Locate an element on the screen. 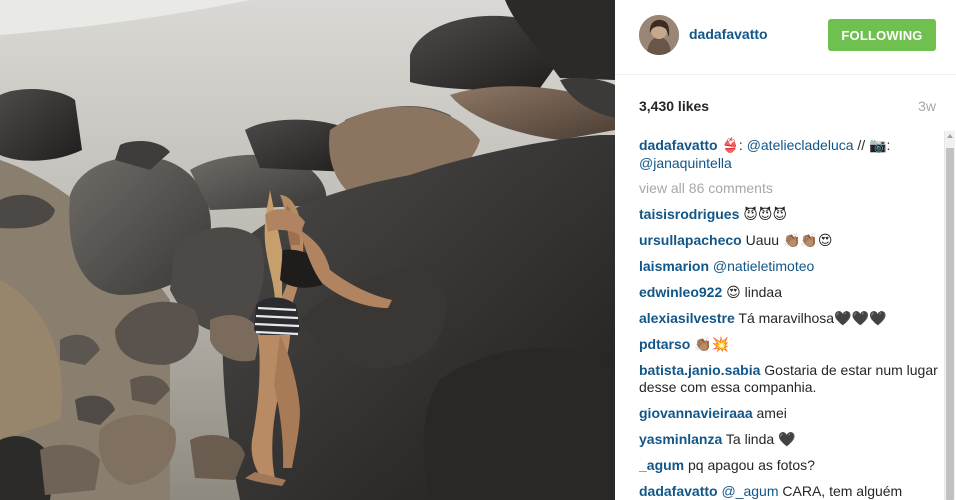  comment: edwinleo922 😍 lindaa is located at coordinates (789, 293).